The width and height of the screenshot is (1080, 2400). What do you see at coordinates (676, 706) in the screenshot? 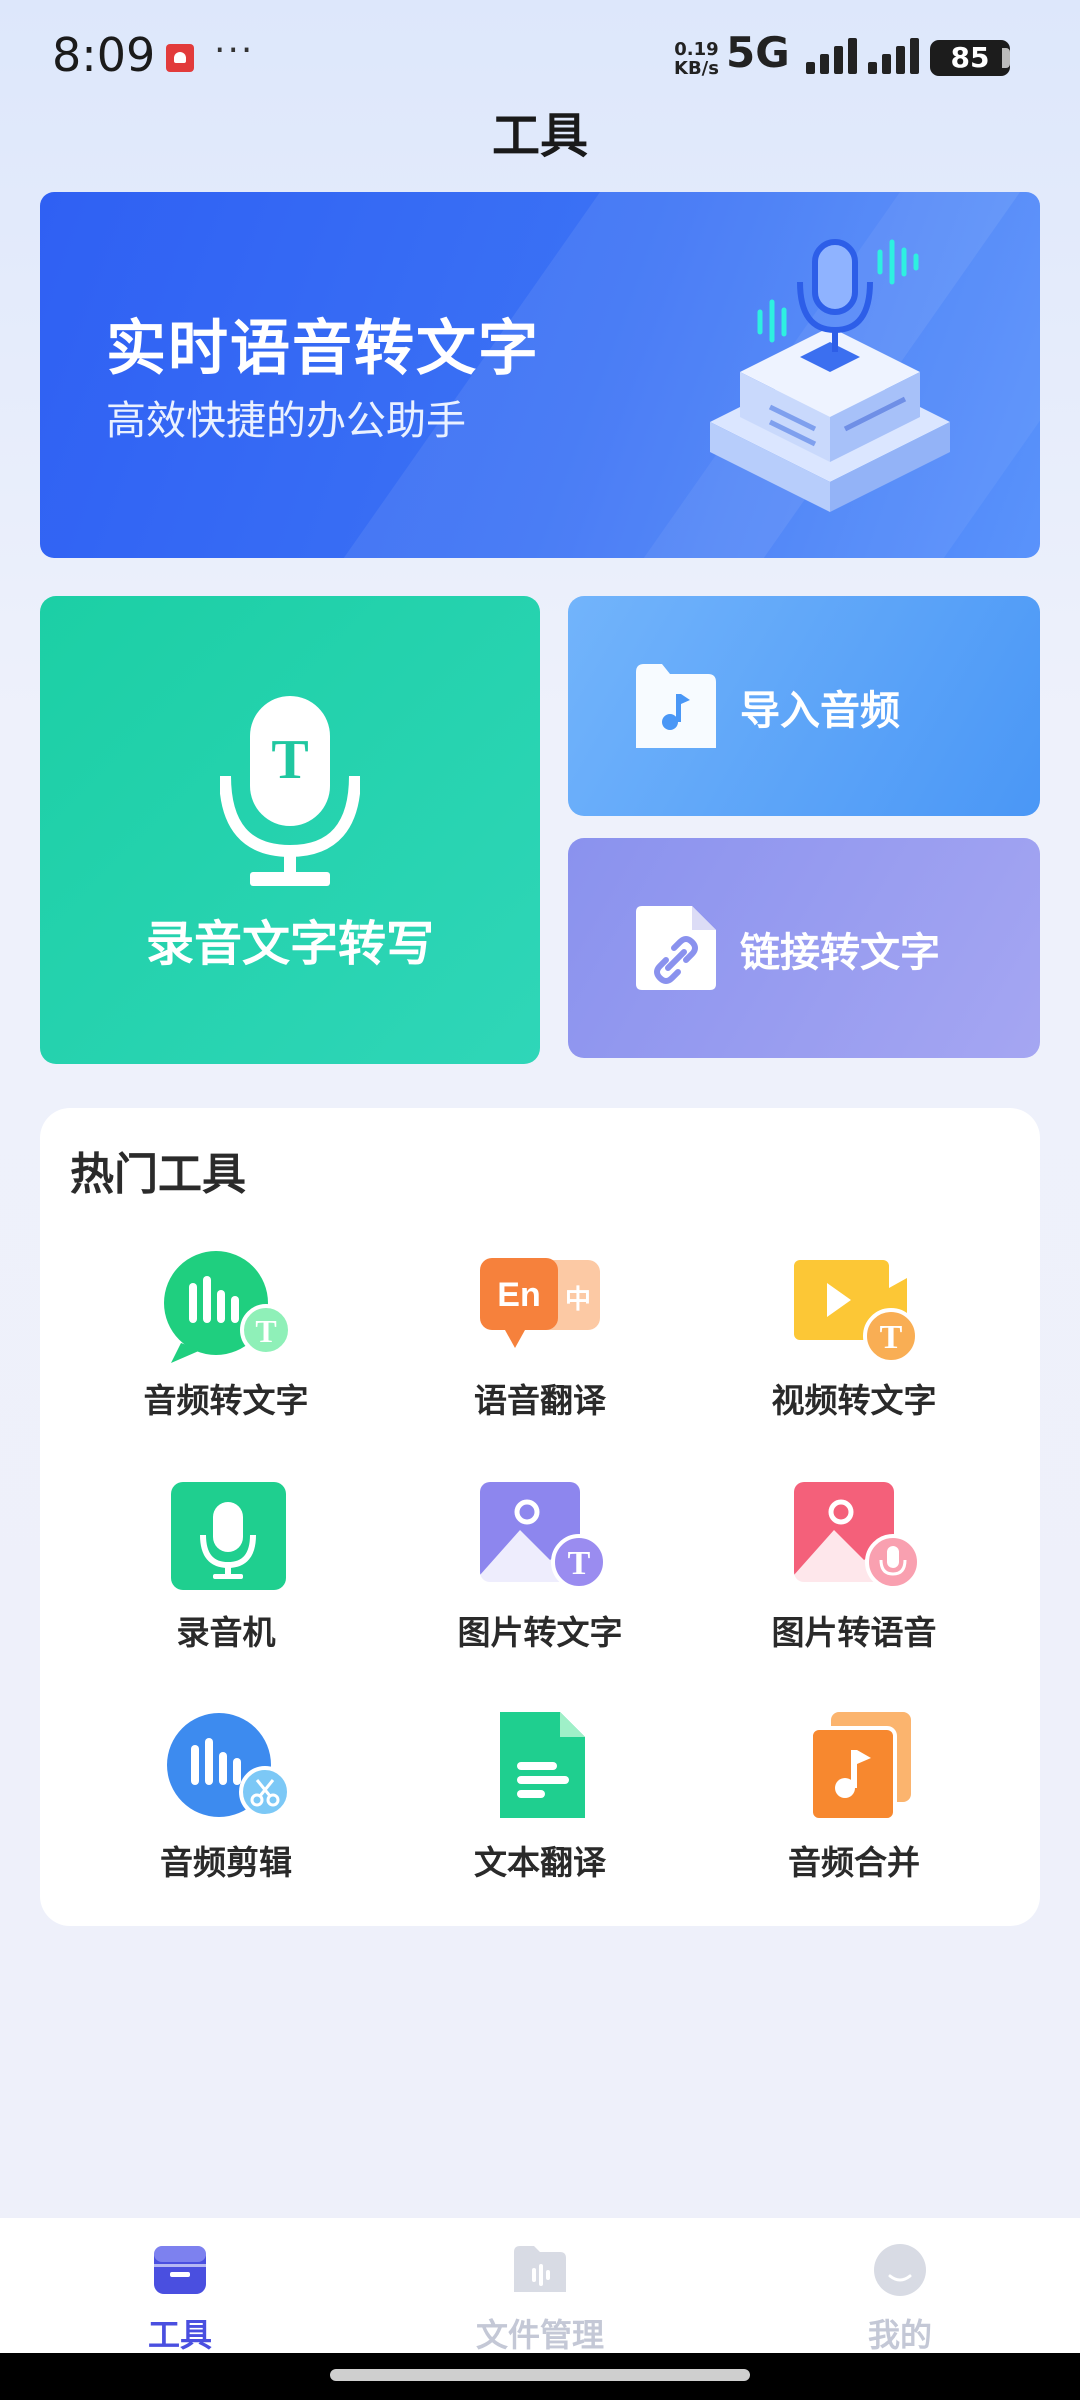
I see `folder-music-icon` at bounding box center [676, 706].